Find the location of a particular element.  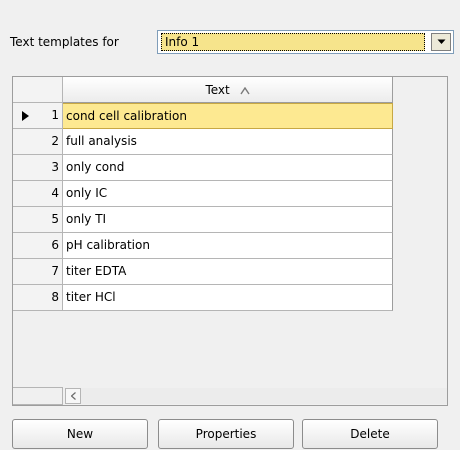

table-row: 2 full analysis is located at coordinates (203, 142).